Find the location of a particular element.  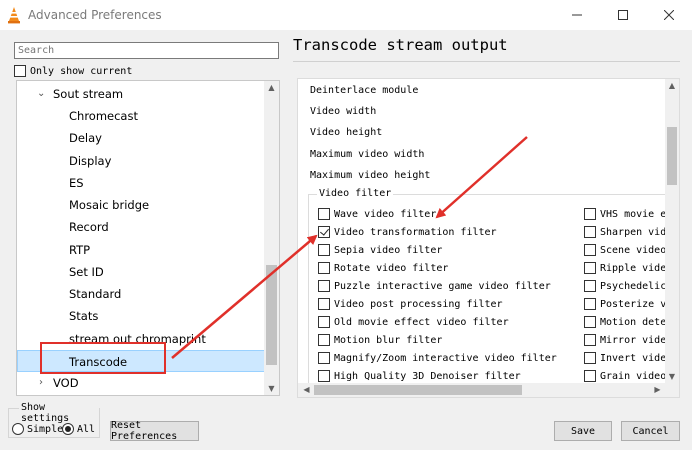

vf-video-transformation: Video transformation filter is located at coordinates (407, 232).